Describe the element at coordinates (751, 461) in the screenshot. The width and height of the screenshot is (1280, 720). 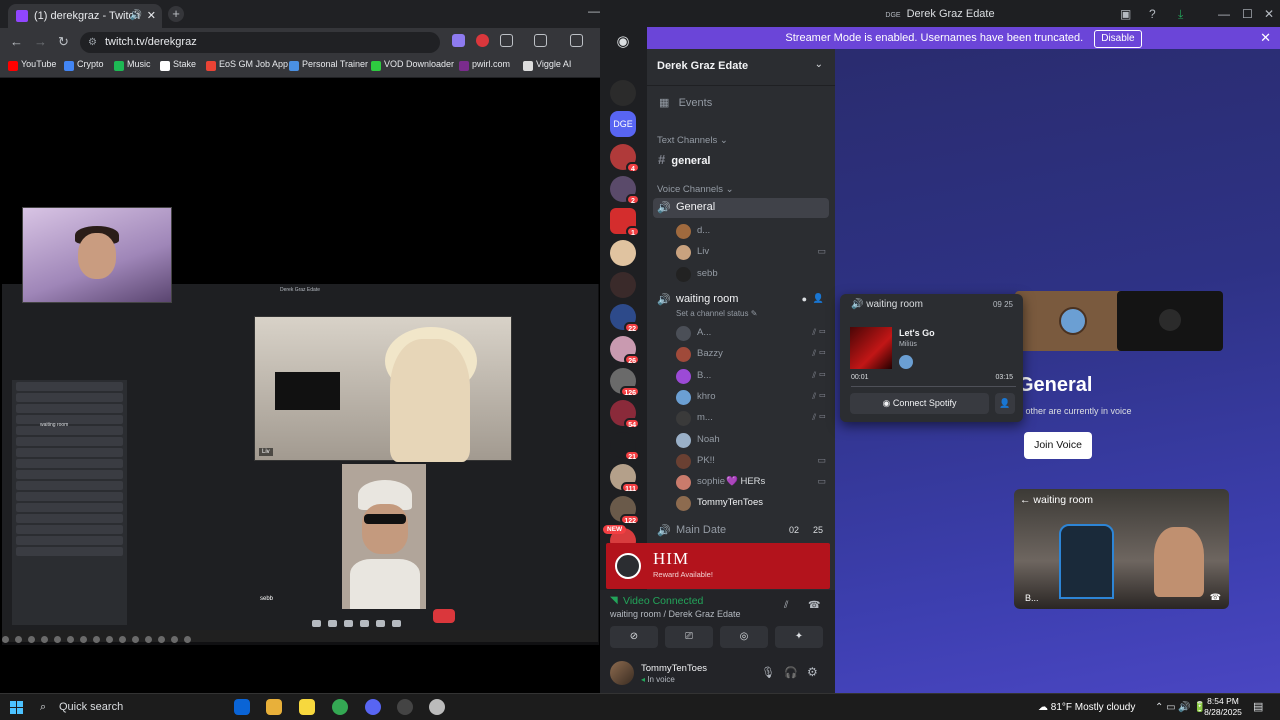
I see `voice-member: PK!! ▭` at that location.